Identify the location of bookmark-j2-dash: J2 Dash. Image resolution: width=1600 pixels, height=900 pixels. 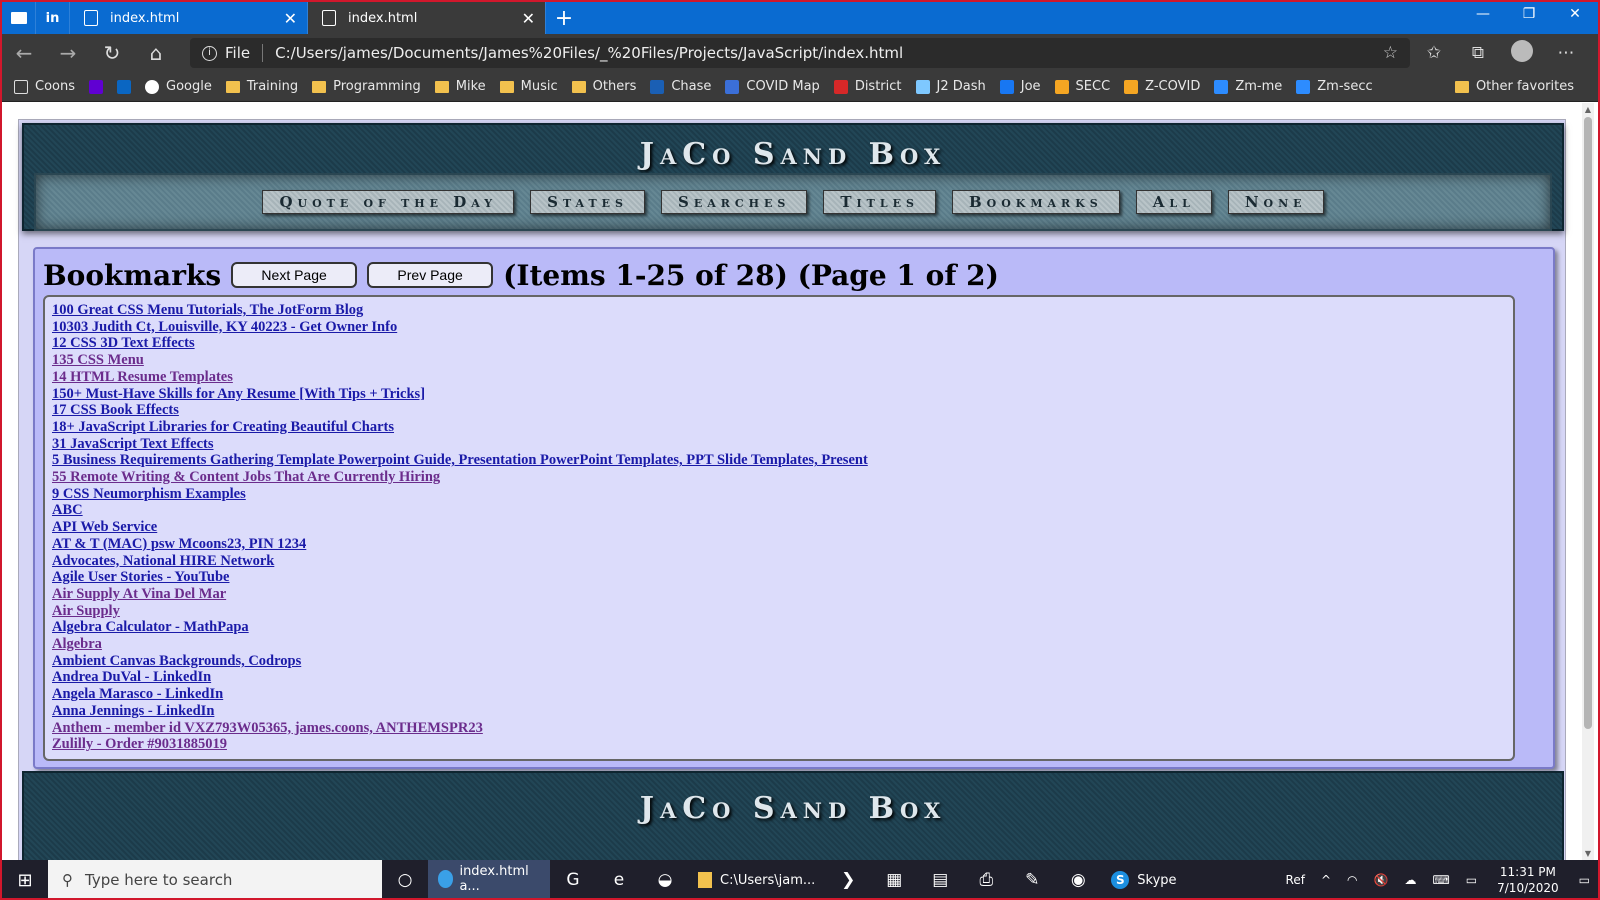
(950, 86).